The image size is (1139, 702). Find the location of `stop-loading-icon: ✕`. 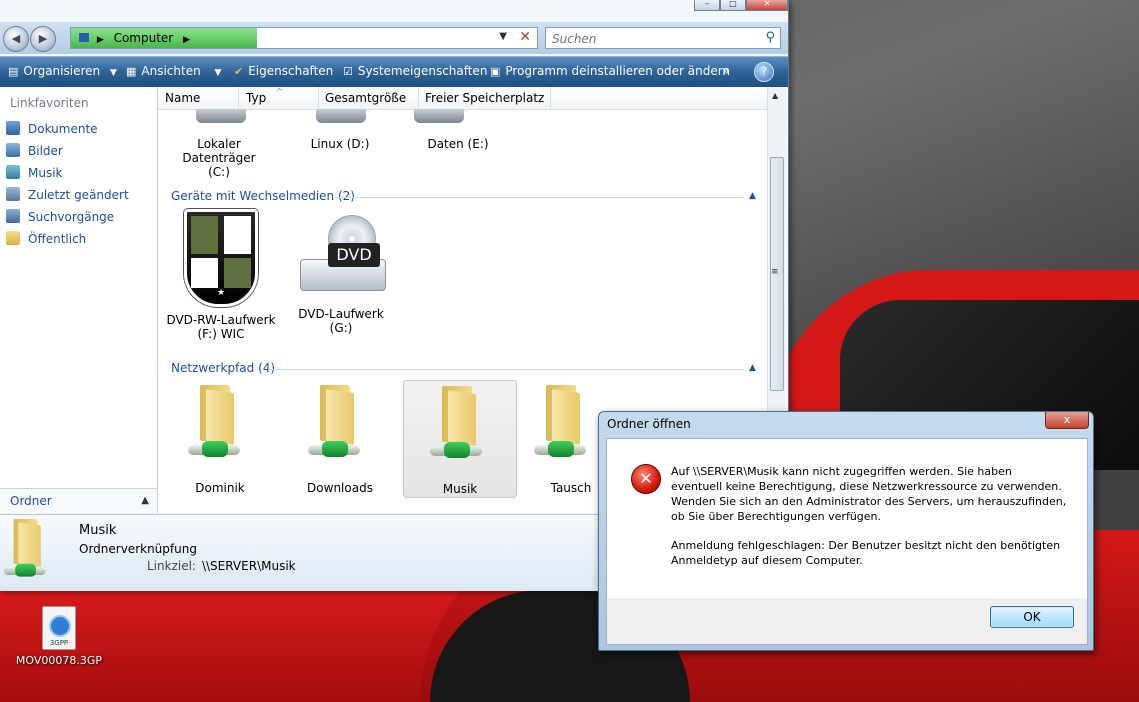

stop-loading-icon: ✕ is located at coordinates (525, 37).